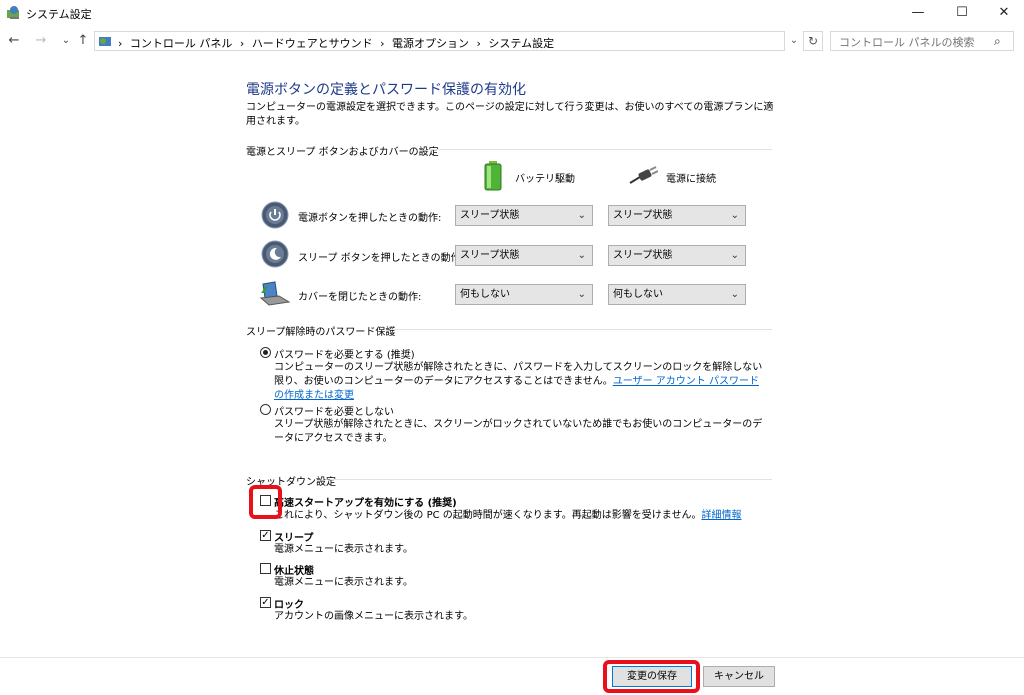  What do you see at coordinates (293, 536) in the screenshot?
I see `sleep-label: スリープ` at bounding box center [293, 536].